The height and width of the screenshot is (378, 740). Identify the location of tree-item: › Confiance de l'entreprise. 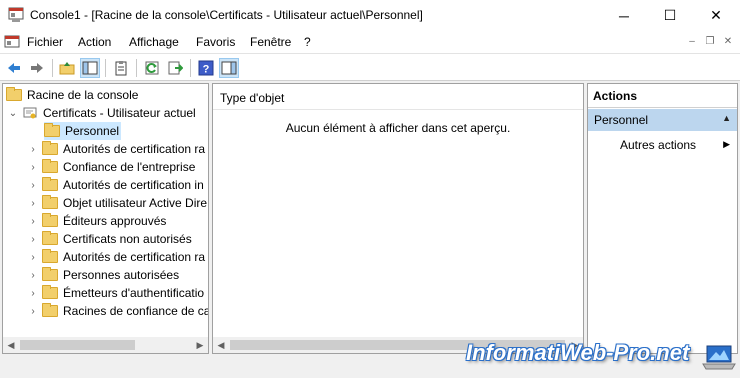
(111, 167).